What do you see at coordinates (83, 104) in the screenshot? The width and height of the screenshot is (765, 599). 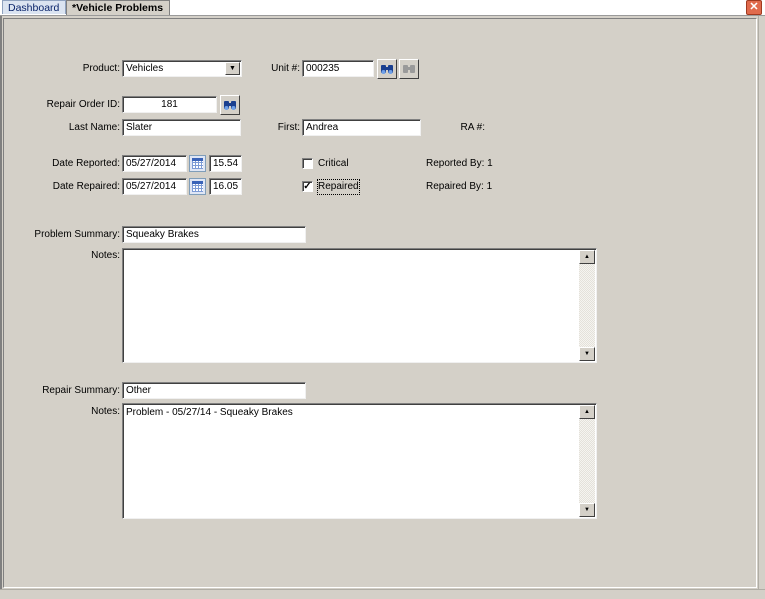 I see `repair-order-label: Repair Order ID:` at bounding box center [83, 104].